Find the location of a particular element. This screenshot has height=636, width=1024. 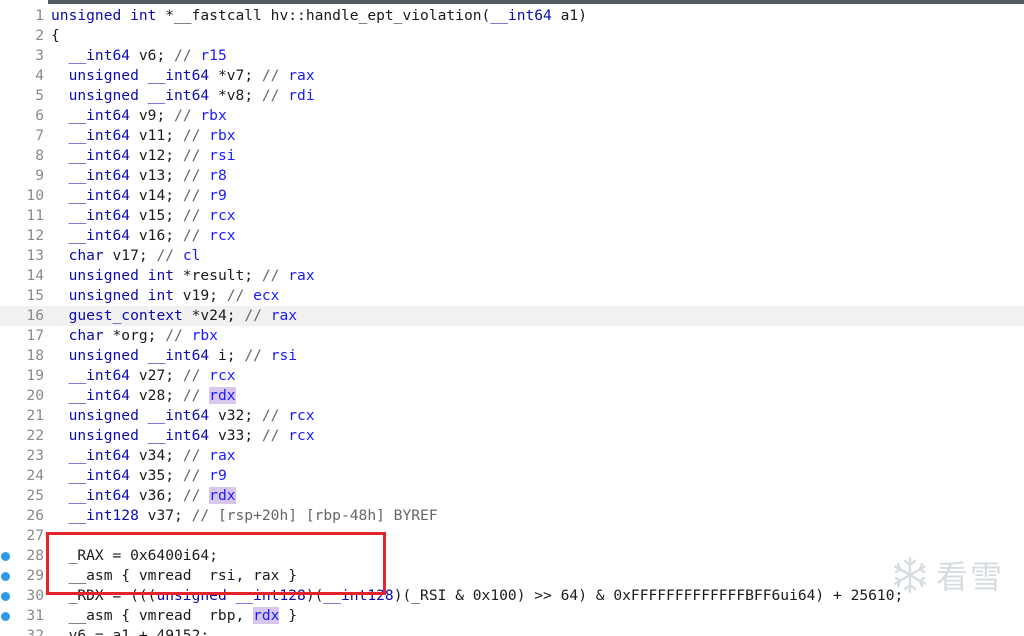

code-token: v33; is located at coordinates (235, 435).